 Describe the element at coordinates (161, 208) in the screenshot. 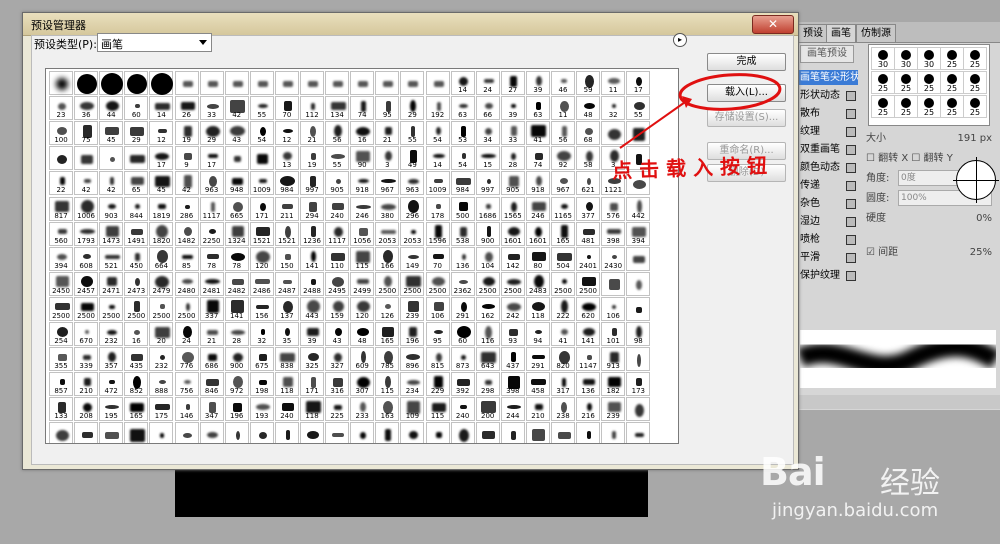

I see `brush-preset-cell: 1819` at that location.